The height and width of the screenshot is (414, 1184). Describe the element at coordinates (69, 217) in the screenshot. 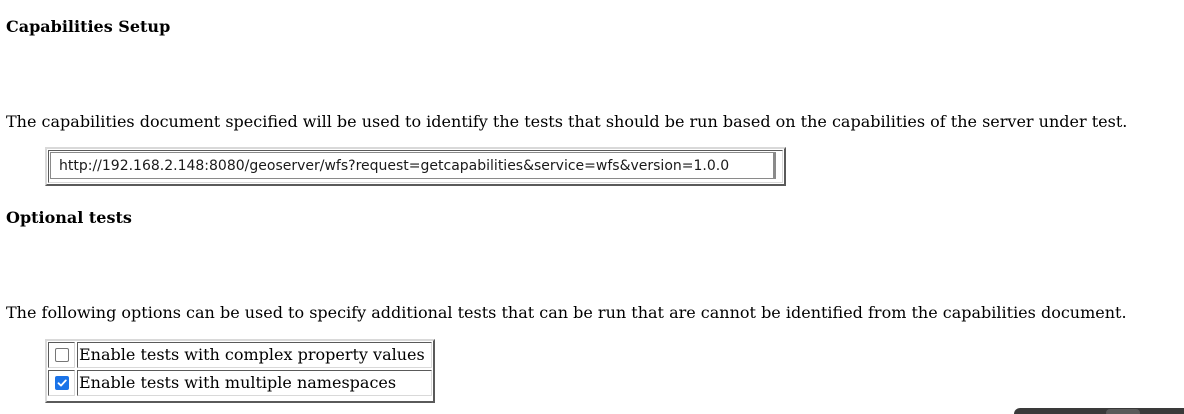

I see `optional-tests-heading: Optional tests` at that location.